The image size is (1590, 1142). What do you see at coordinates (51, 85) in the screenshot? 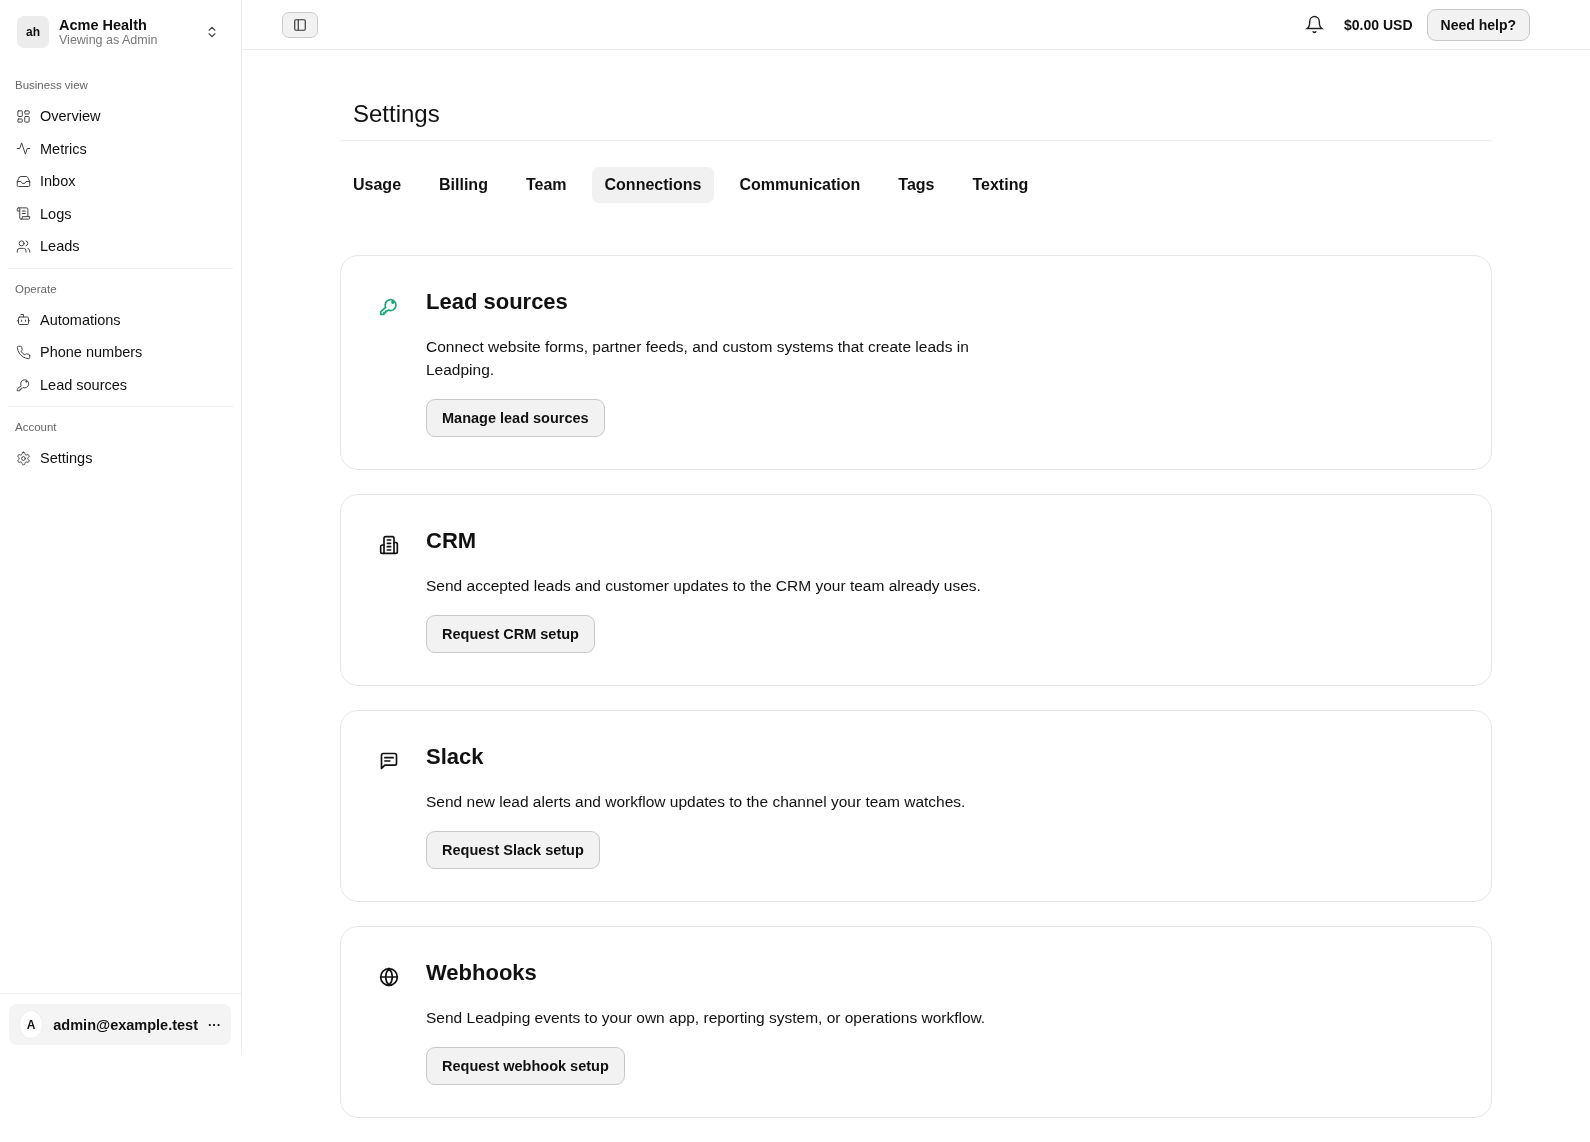
I see `section-label: Business view` at bounding box center [51, 85].